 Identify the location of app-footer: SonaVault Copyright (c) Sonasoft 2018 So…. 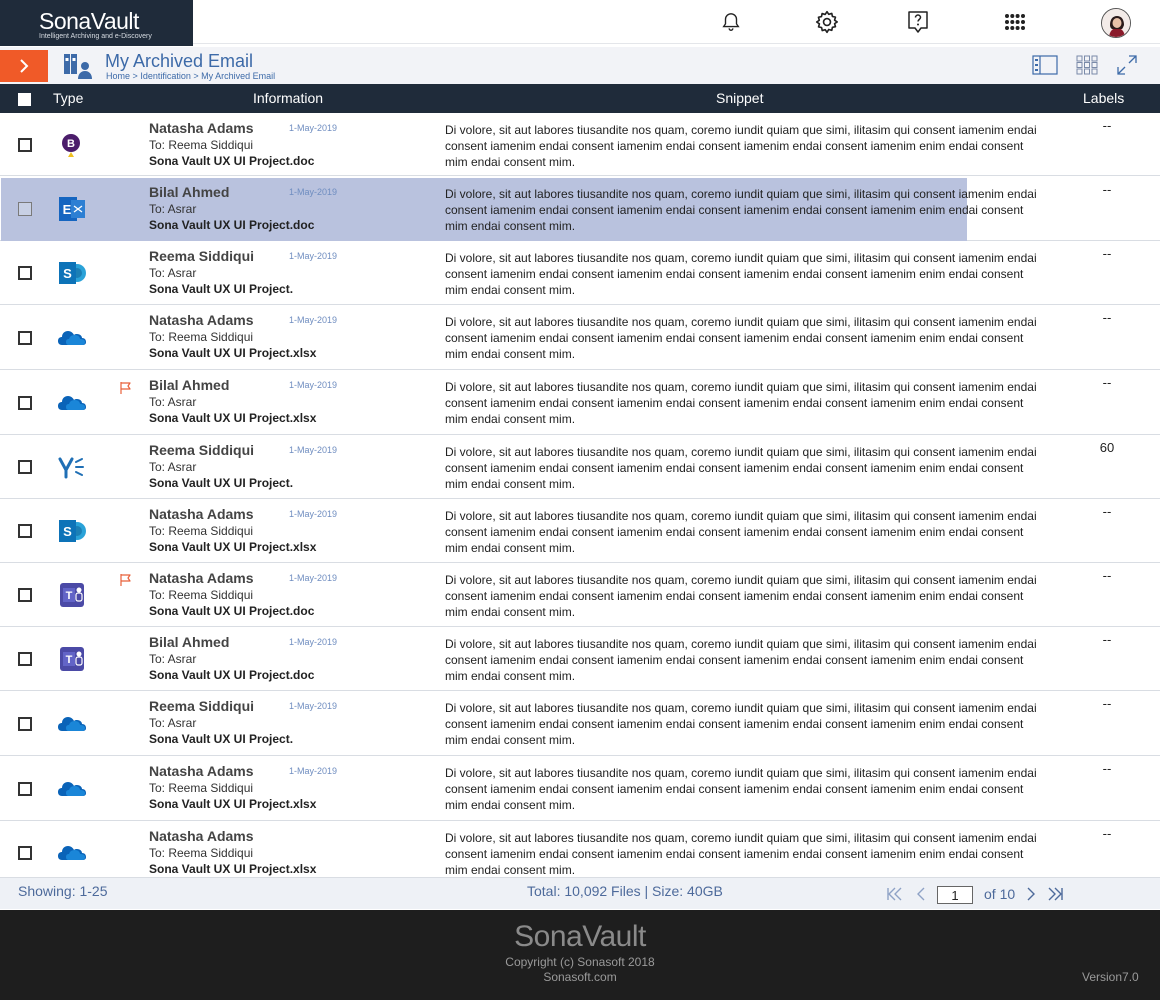
(580, 955).